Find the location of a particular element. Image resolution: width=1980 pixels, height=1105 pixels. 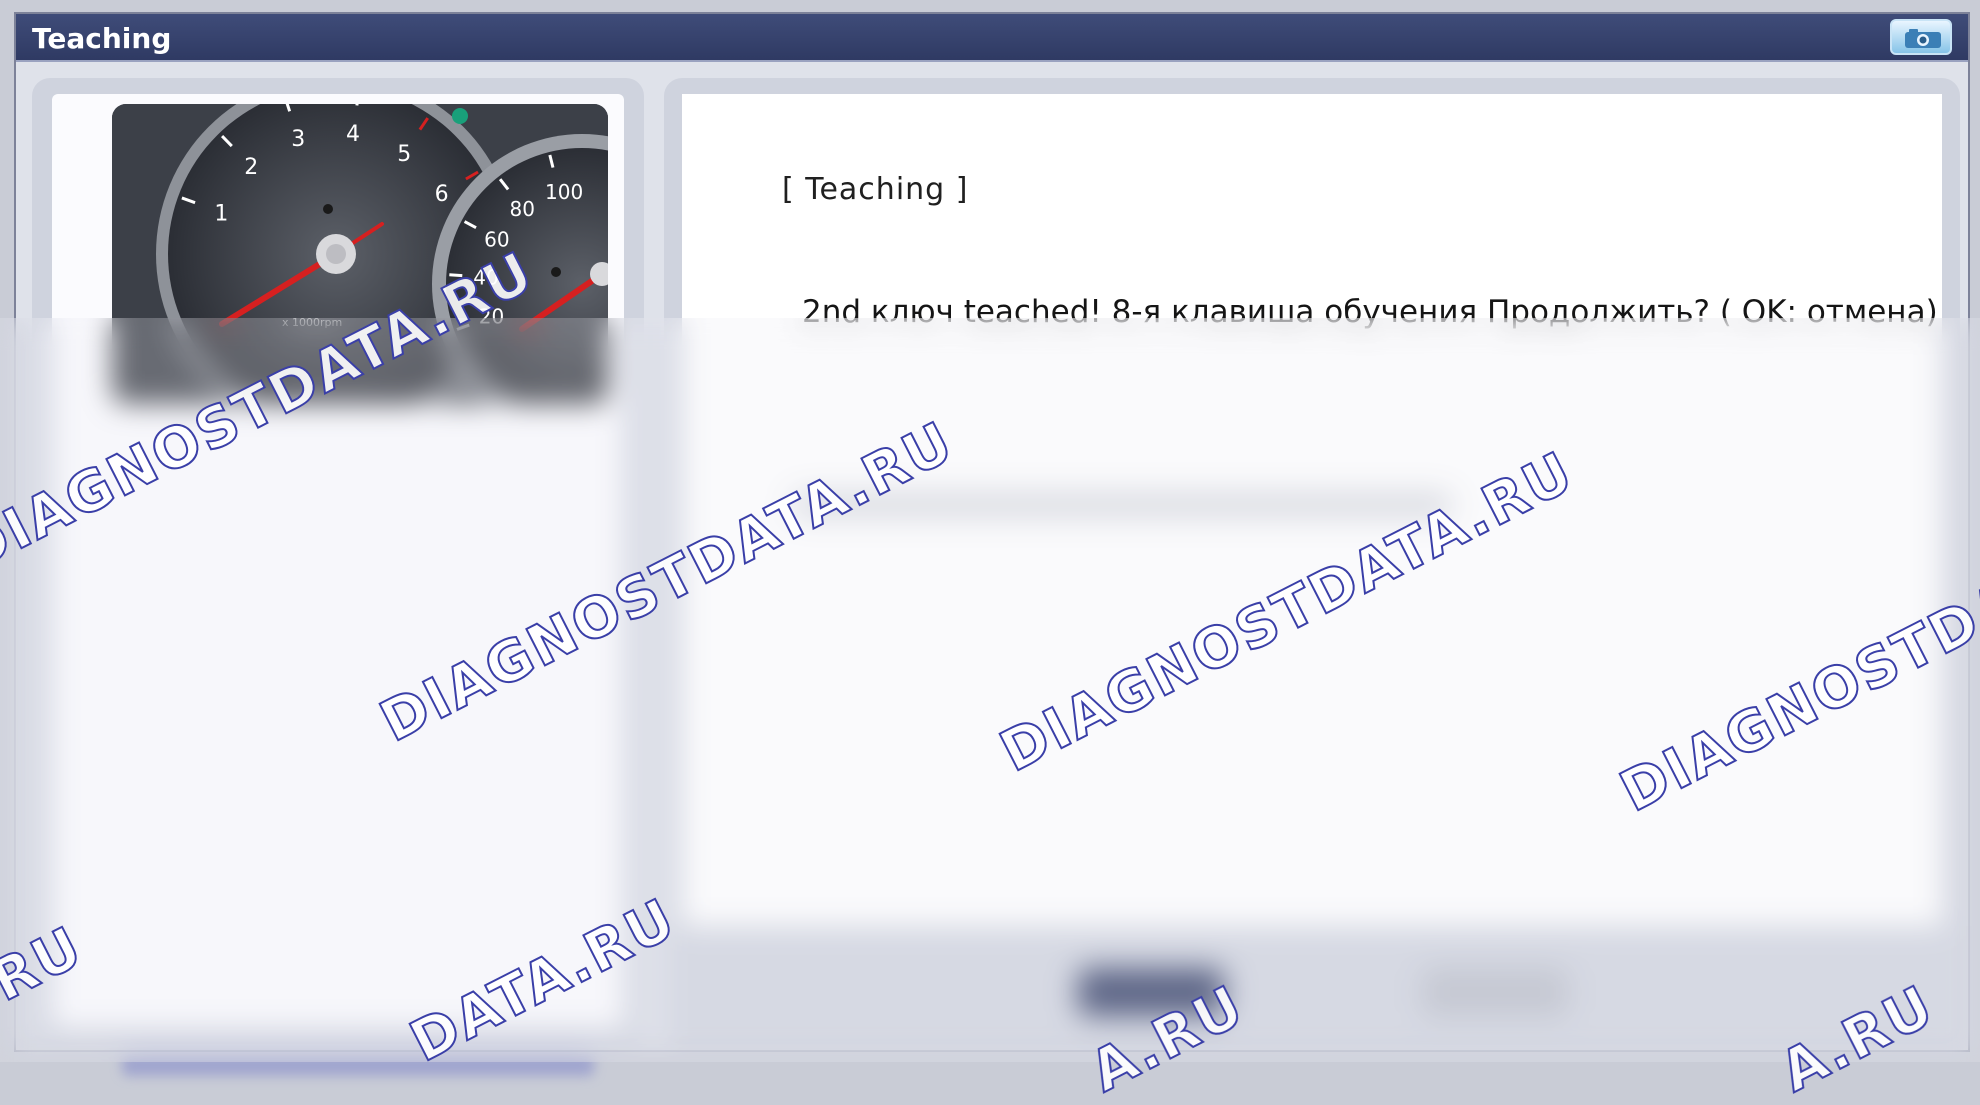

tachometer-label: 1 is located at coordinates (221, 213).